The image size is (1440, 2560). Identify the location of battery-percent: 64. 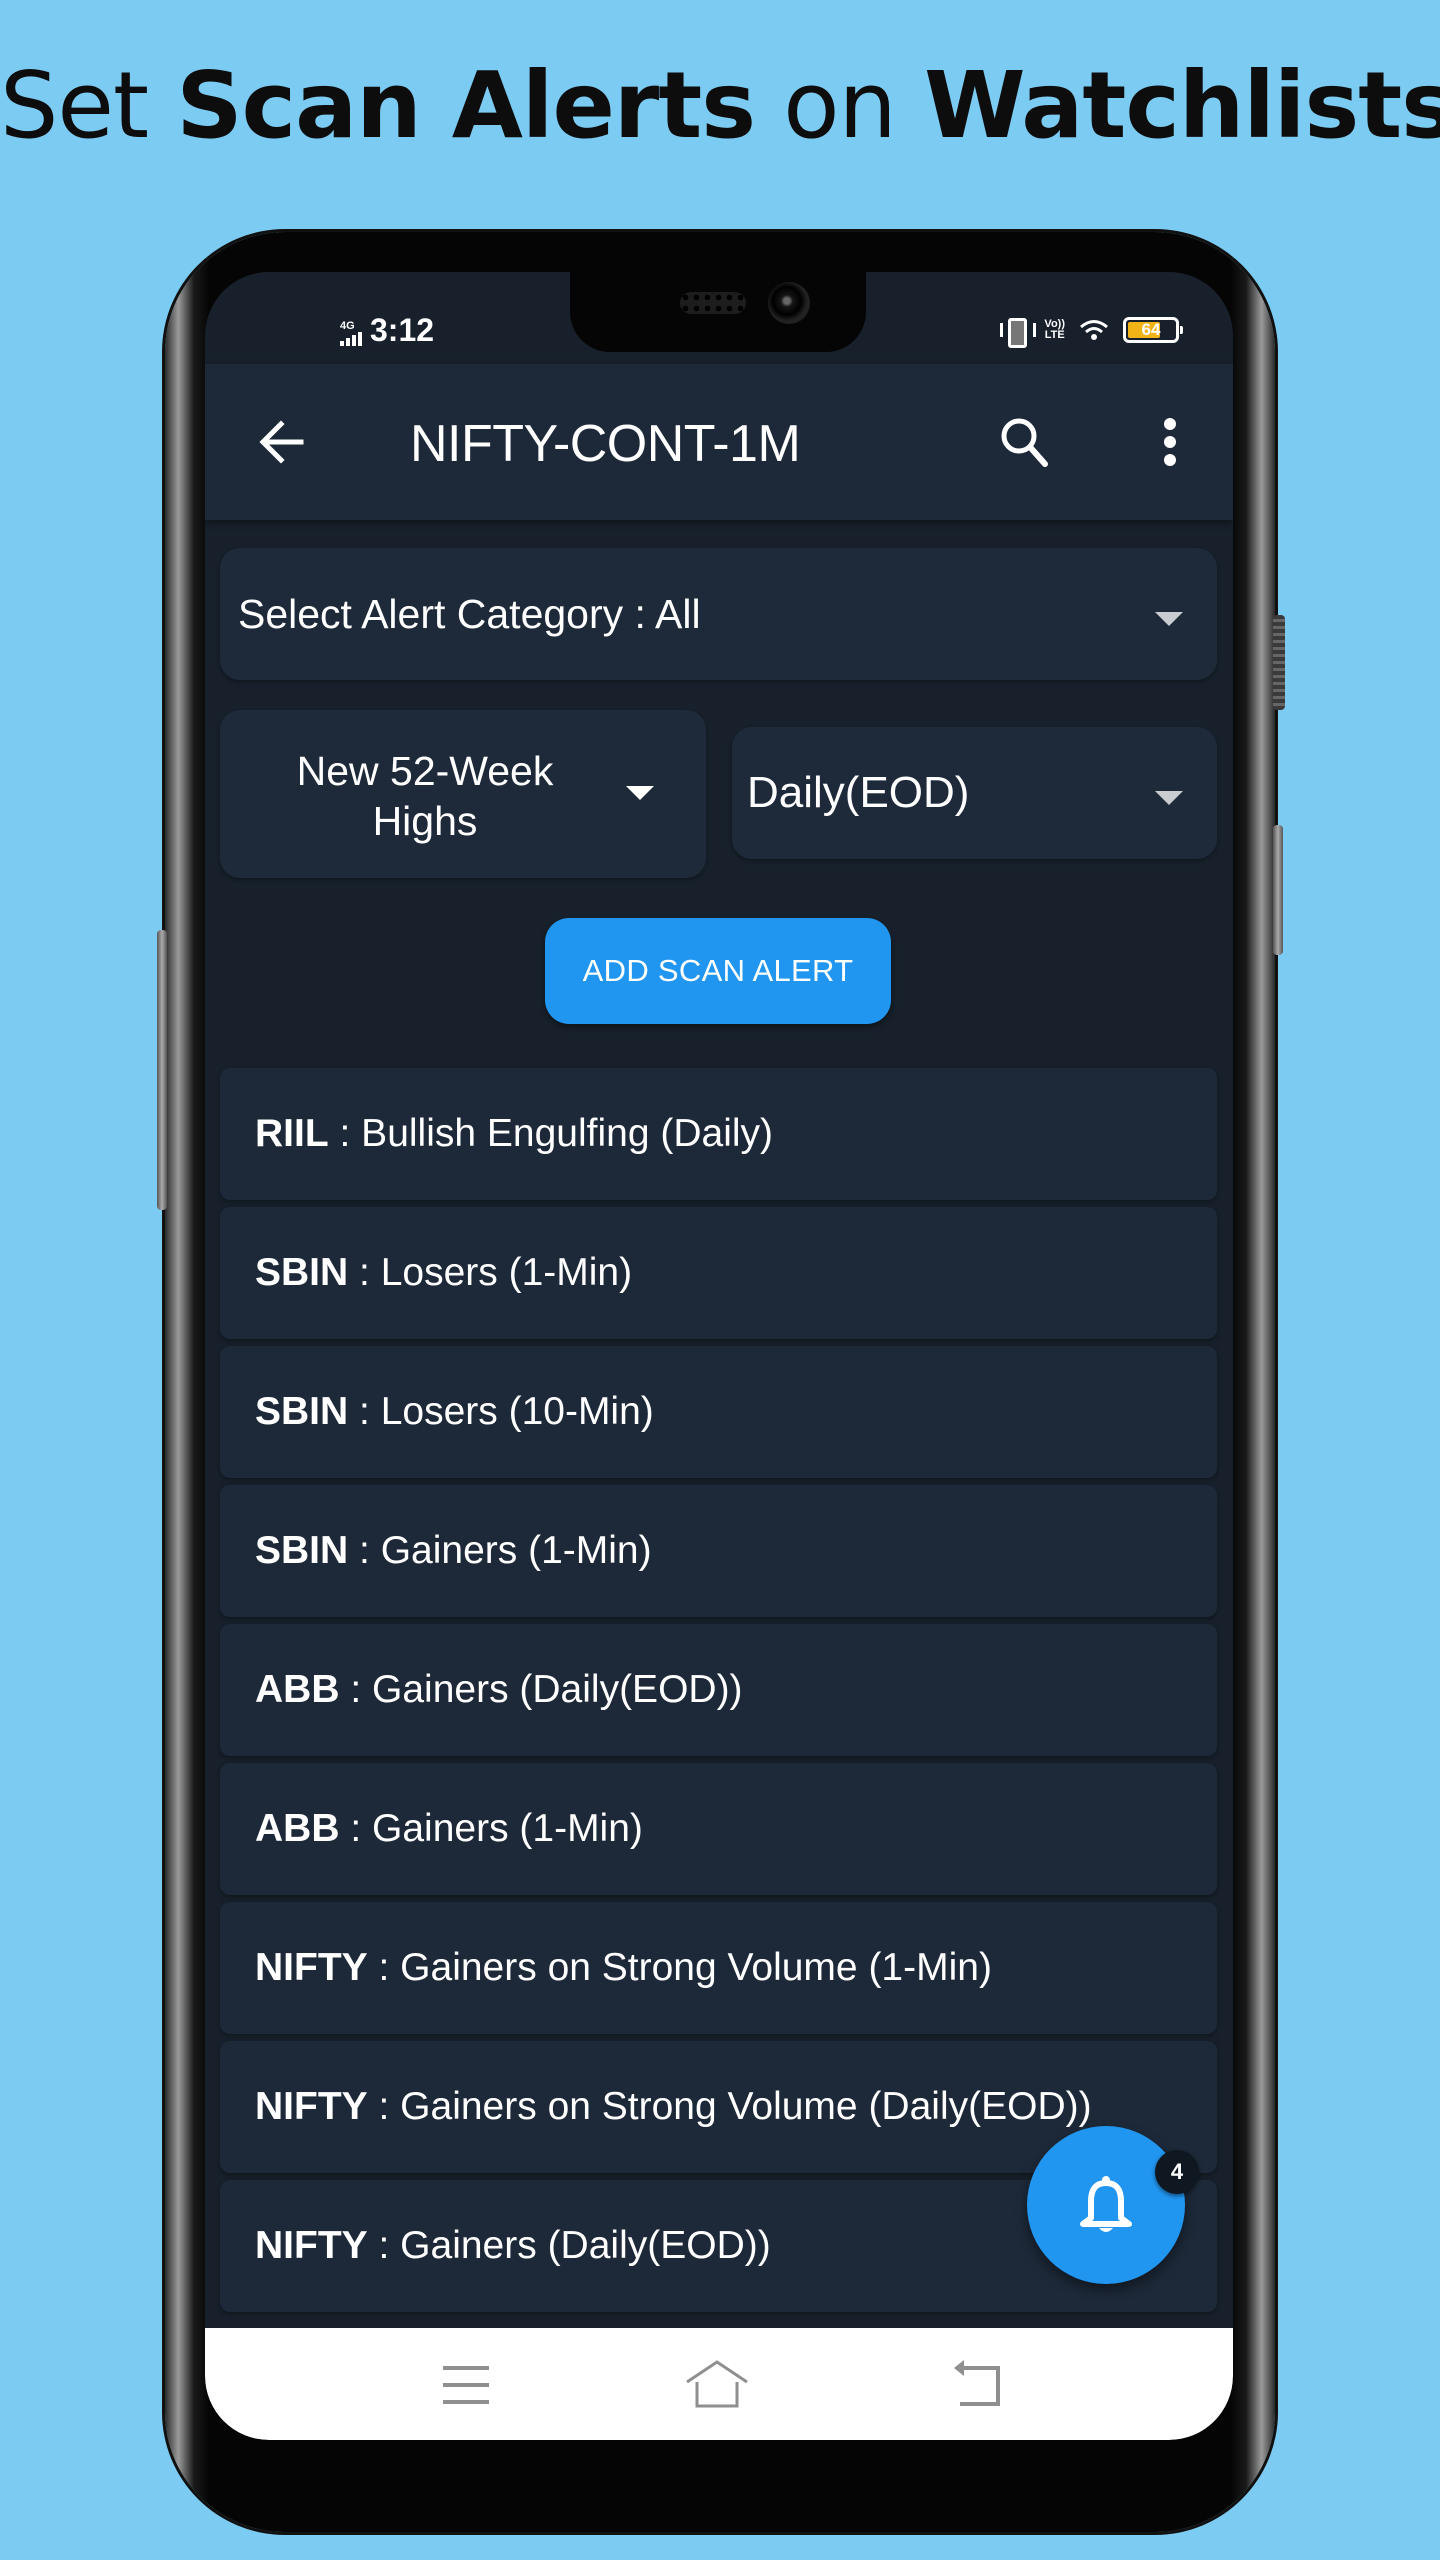
(1151, 329).